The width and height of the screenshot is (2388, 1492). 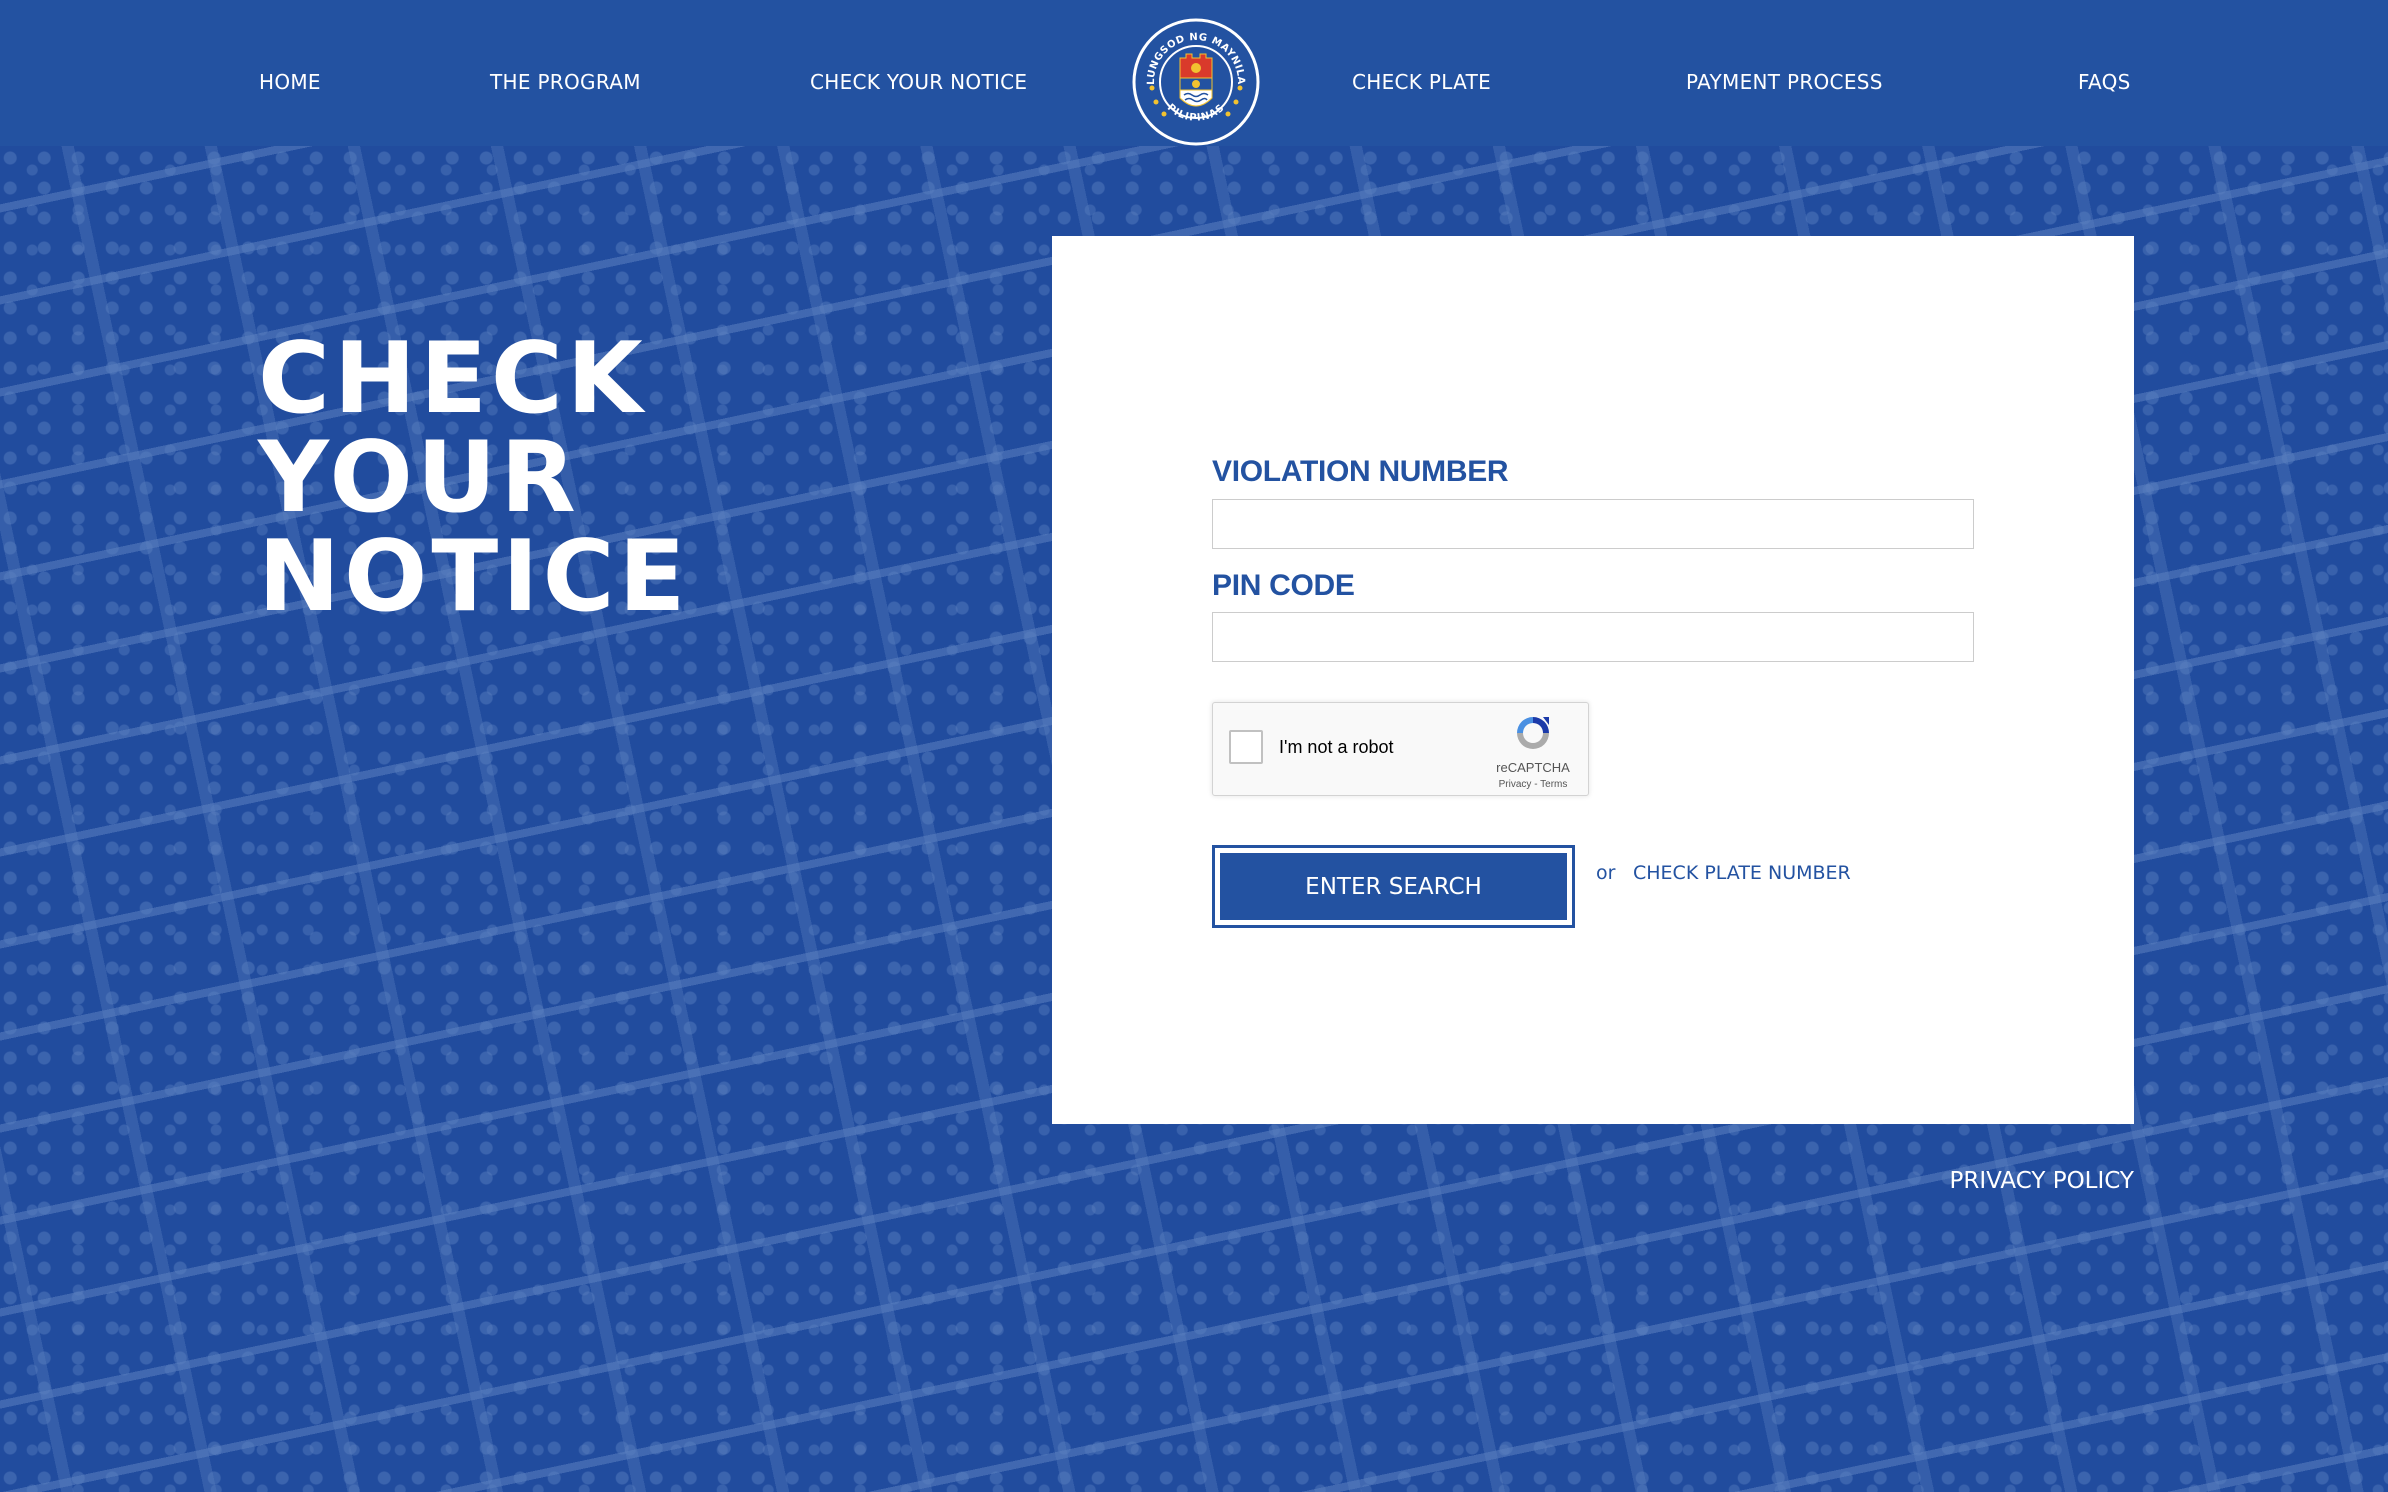 I want to click on violation-number-label: VIOLATION NUMBER, so click(x=1360, y=471).